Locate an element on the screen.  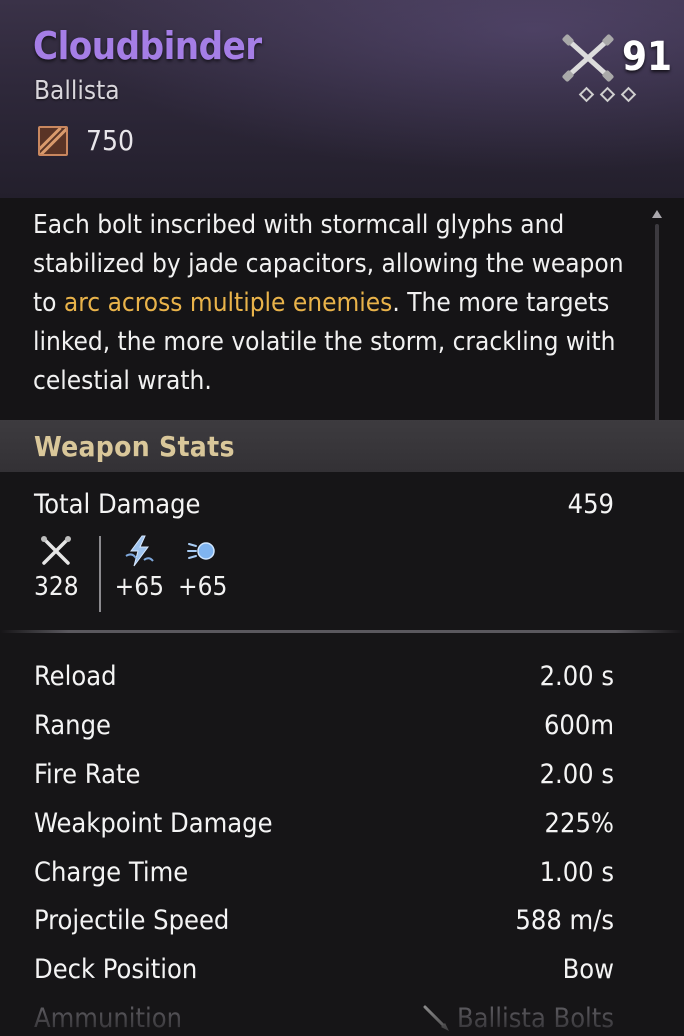
stat-label: Charge Time is located at coordinates (111, 872).